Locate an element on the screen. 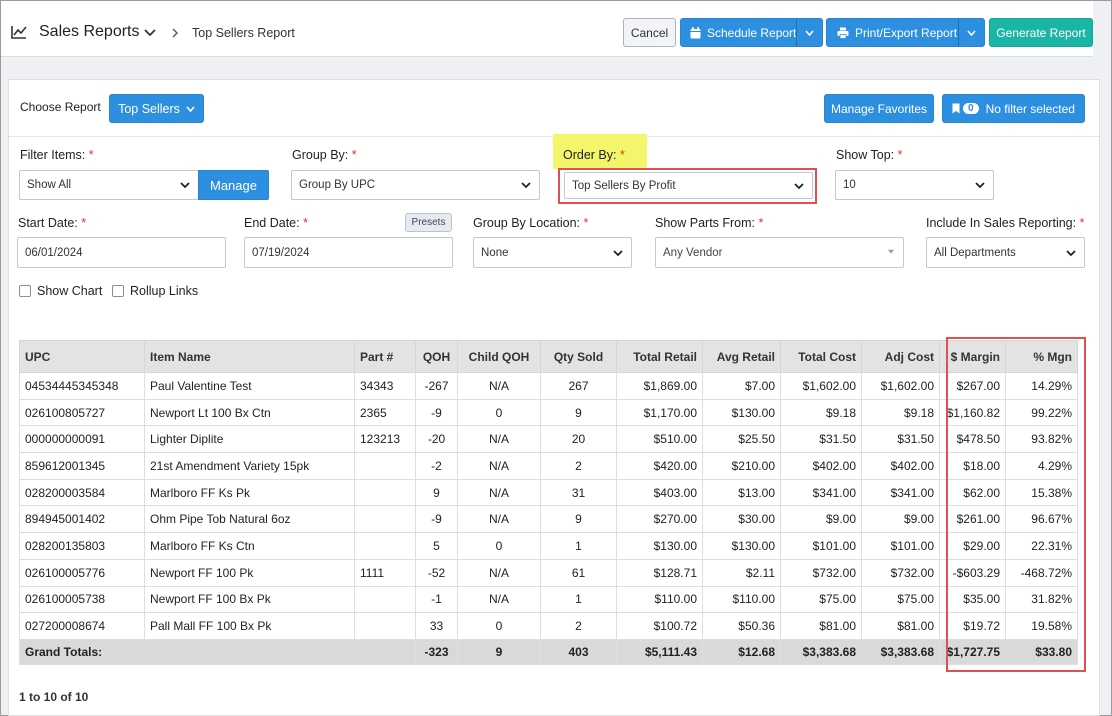 This screenshot has width=1112, height=716. column-header-adj-cost: Adj Cost is located at coordinates (900, 356).